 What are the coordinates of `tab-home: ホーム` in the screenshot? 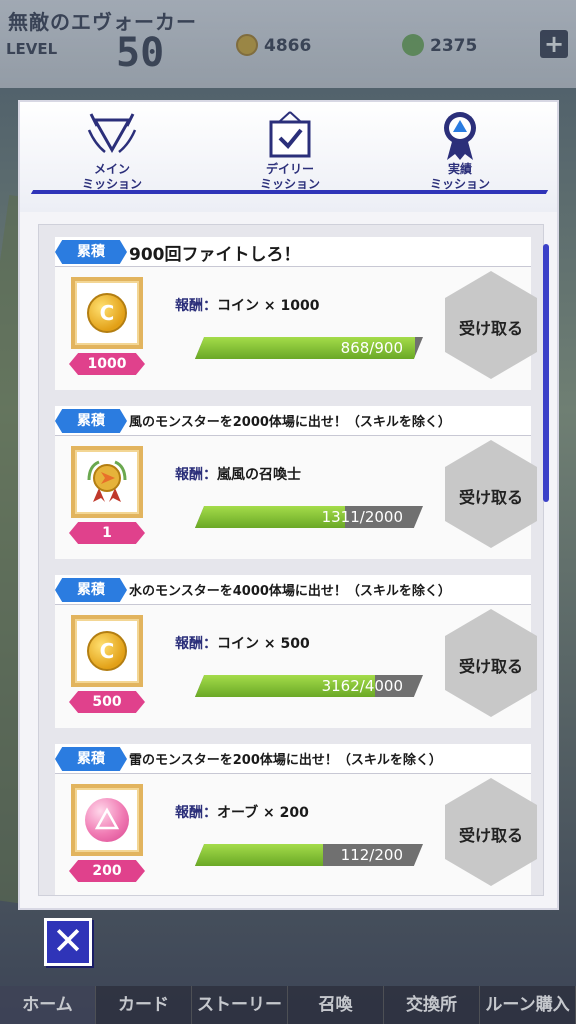 It's located at (48, 1005).